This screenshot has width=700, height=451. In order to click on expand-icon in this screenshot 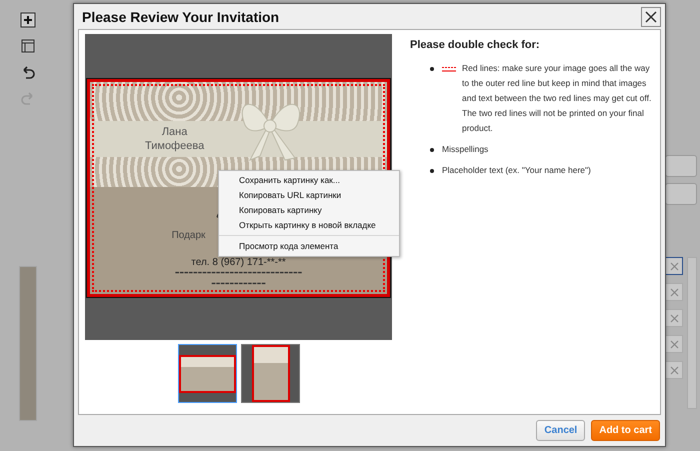, I will do `click(28, 20)`.